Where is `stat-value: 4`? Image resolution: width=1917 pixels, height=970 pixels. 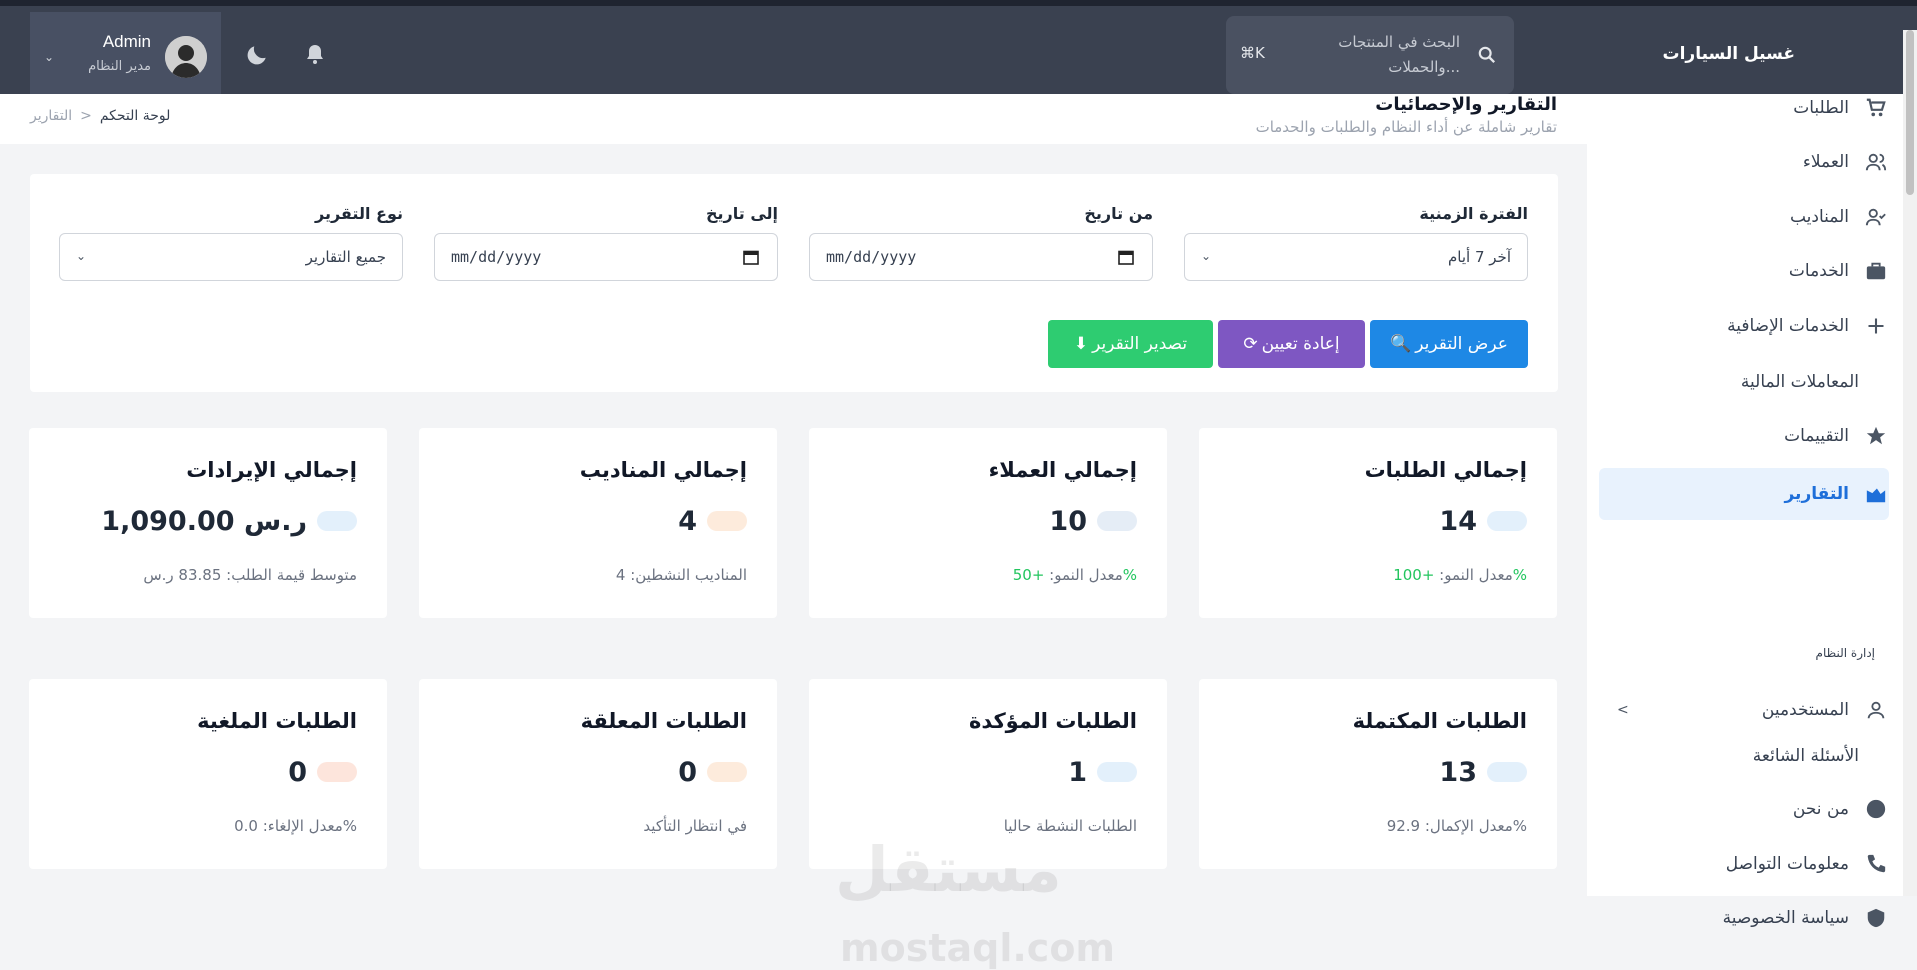 stat-value: 4 is located at coordinates (687, 521).